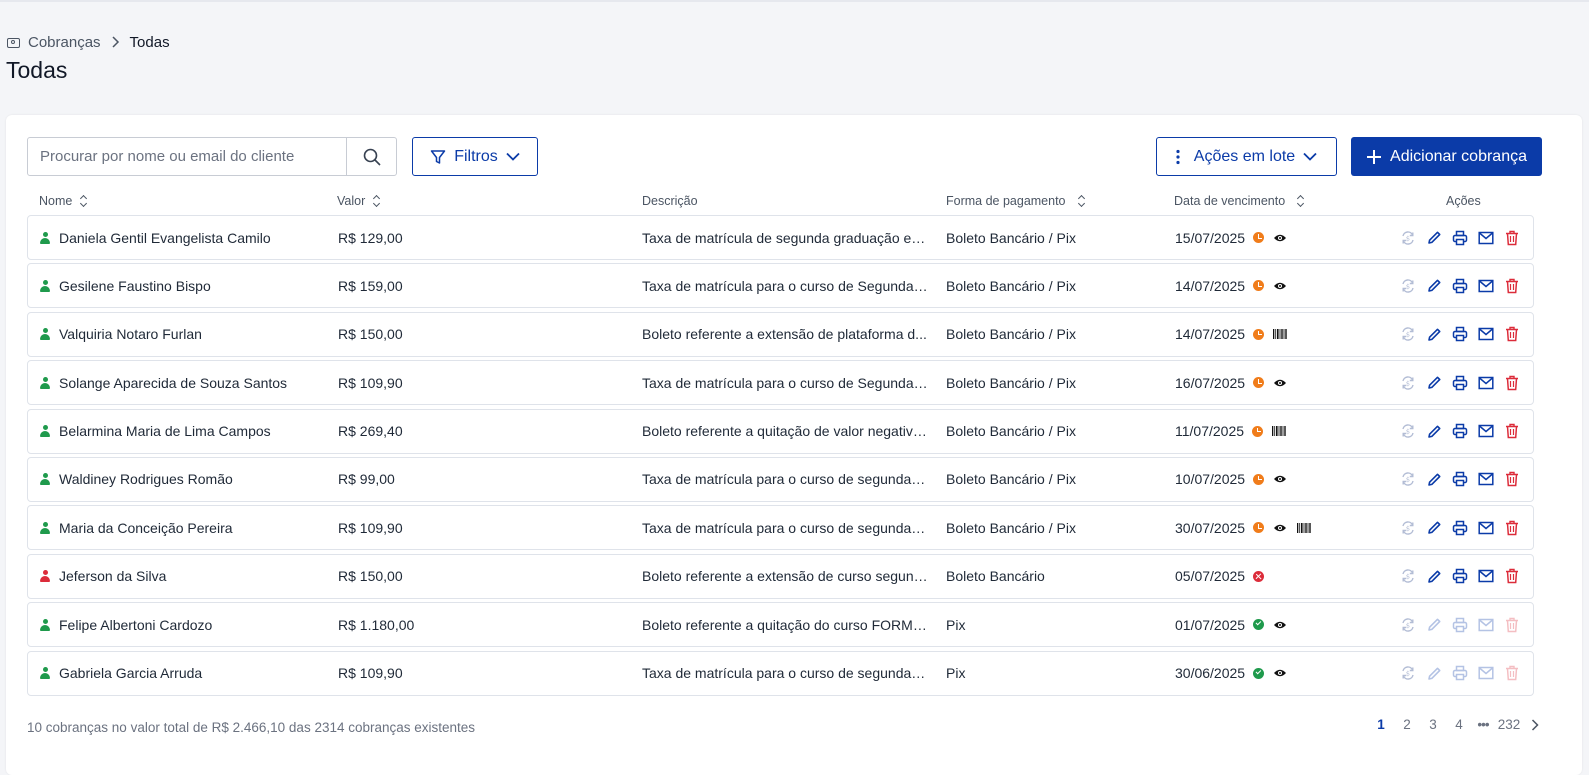  Describe the element at coordinates (130, 673) in the screenshot. I see `client-name: Gabriela Garcia Arruda` at that location.